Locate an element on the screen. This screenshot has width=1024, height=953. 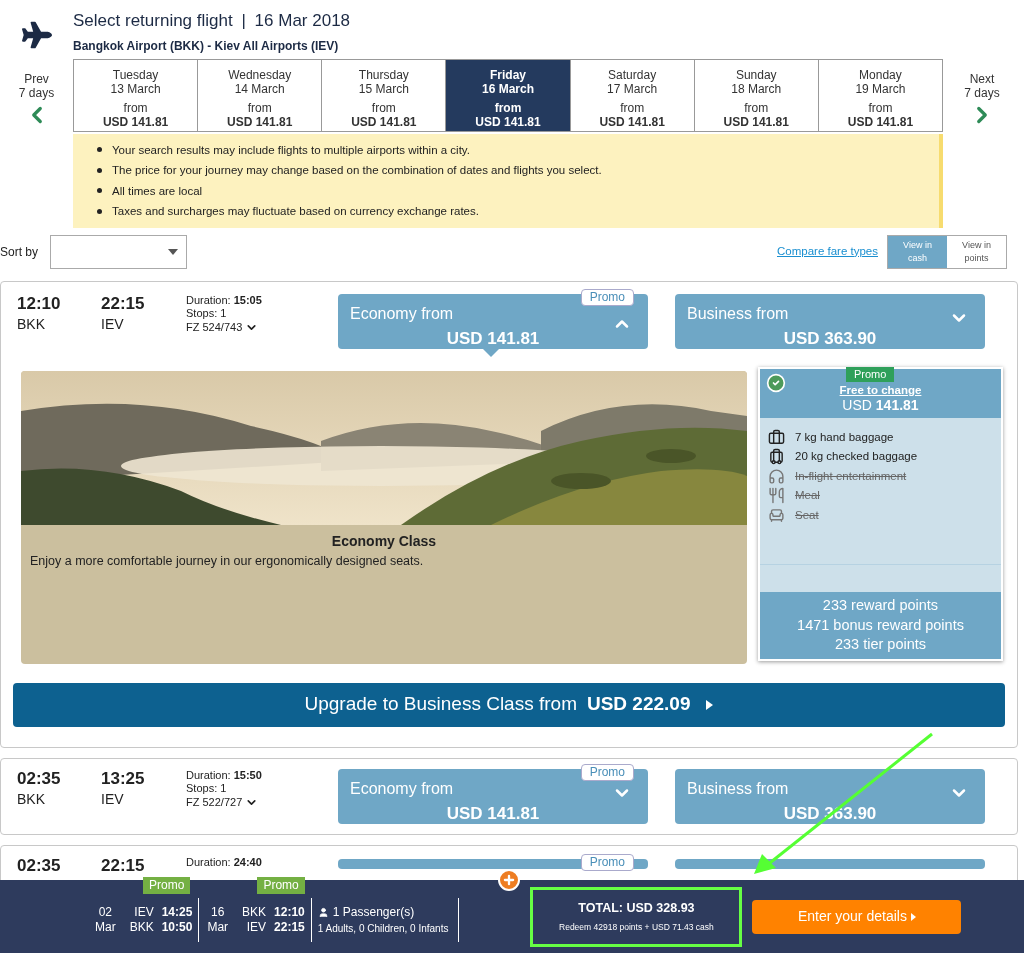
seat-icon is located at coordinates (776, 515).